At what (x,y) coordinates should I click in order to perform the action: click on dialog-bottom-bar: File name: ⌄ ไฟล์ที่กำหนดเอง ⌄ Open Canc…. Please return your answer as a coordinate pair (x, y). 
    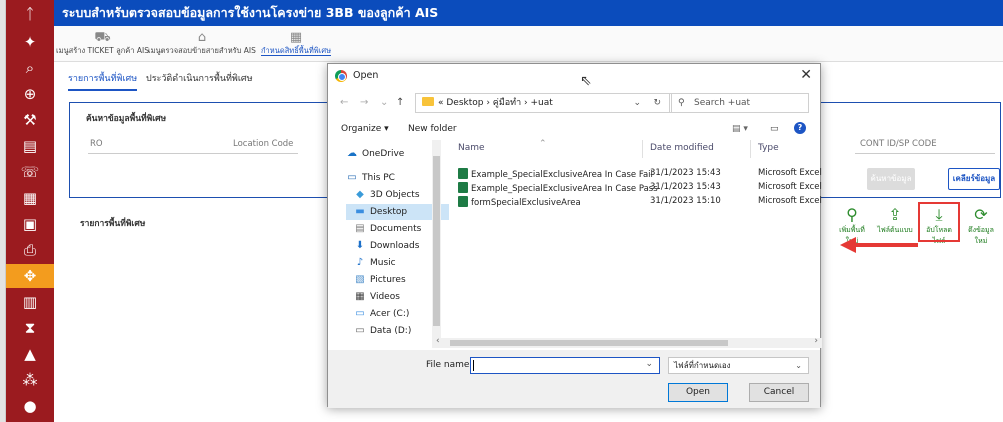
    Looking at the image, I should click on (574, 379).